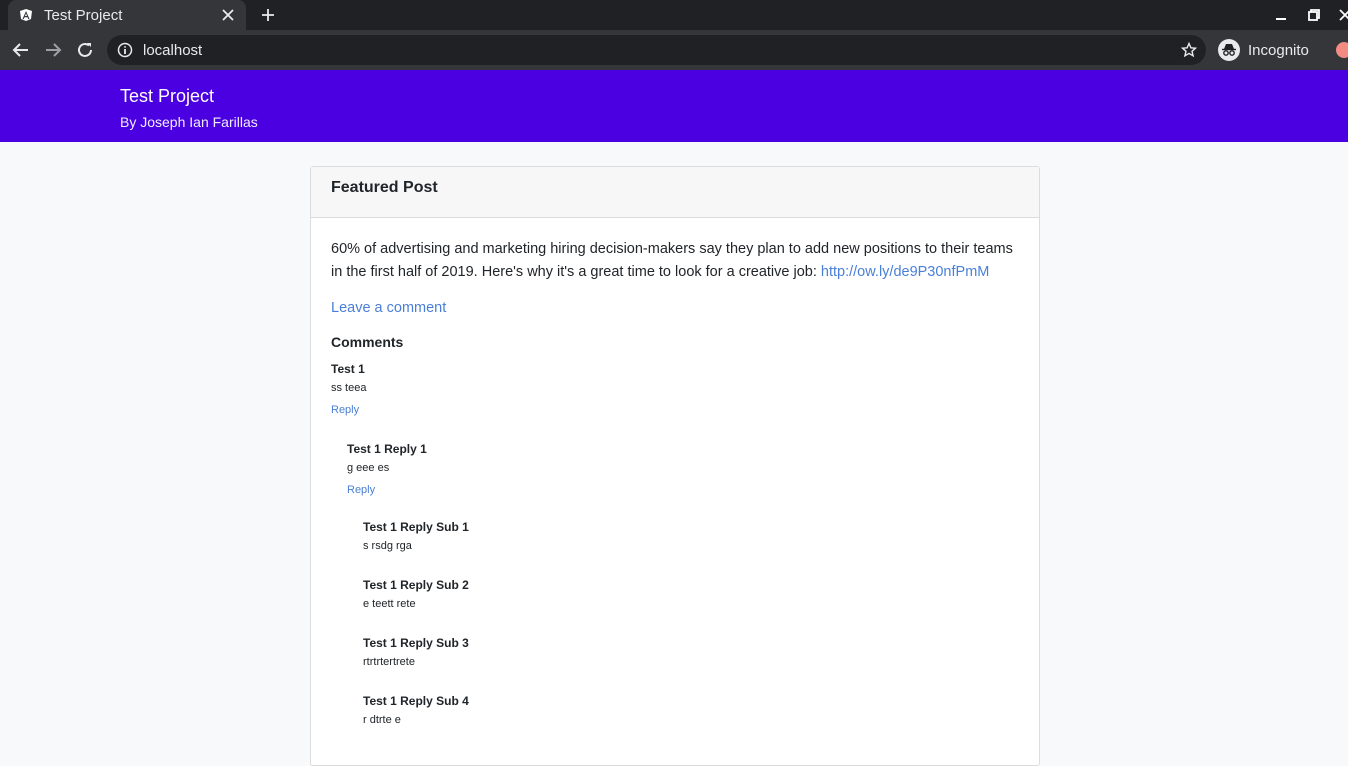 This screenshot has height=766, width=1348. I want to click on browser-toolbar: Incognito, so click(674, 50).